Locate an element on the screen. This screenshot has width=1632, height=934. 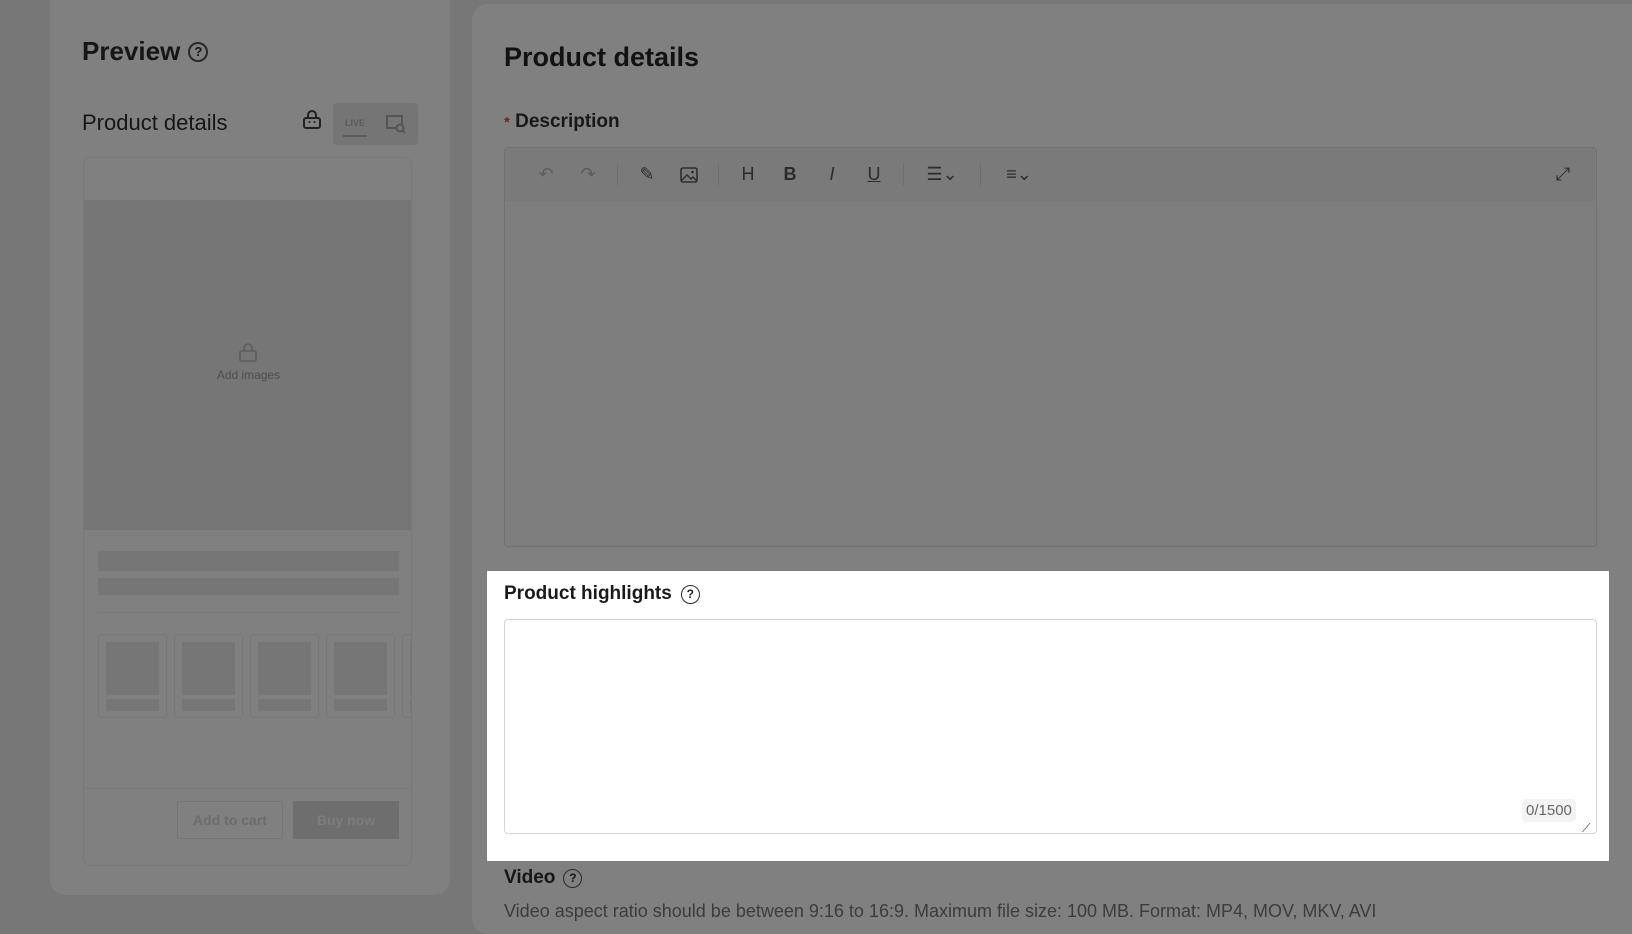
live-icon: LIVE is located at coordinates (355, 124).